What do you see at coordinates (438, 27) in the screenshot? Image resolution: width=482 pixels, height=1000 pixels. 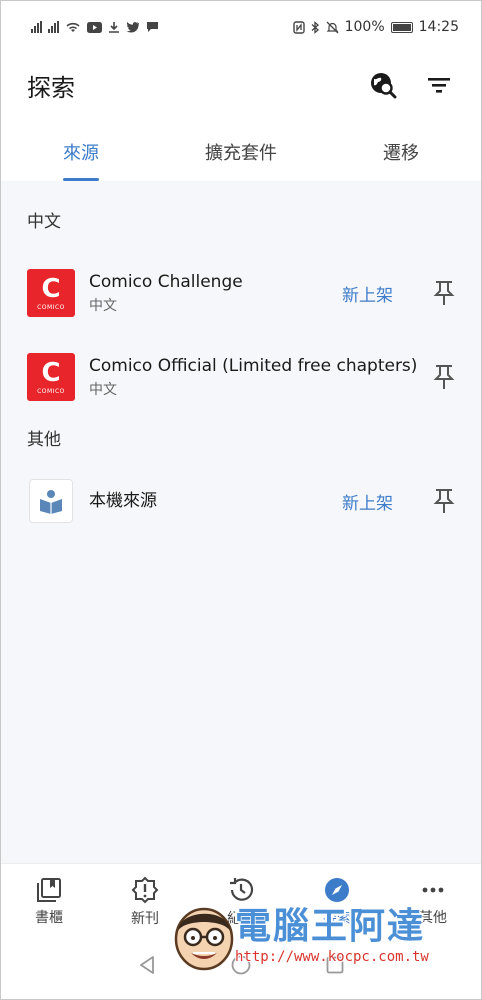 I see `clock: 14:25` at bounding box center [438, 27].